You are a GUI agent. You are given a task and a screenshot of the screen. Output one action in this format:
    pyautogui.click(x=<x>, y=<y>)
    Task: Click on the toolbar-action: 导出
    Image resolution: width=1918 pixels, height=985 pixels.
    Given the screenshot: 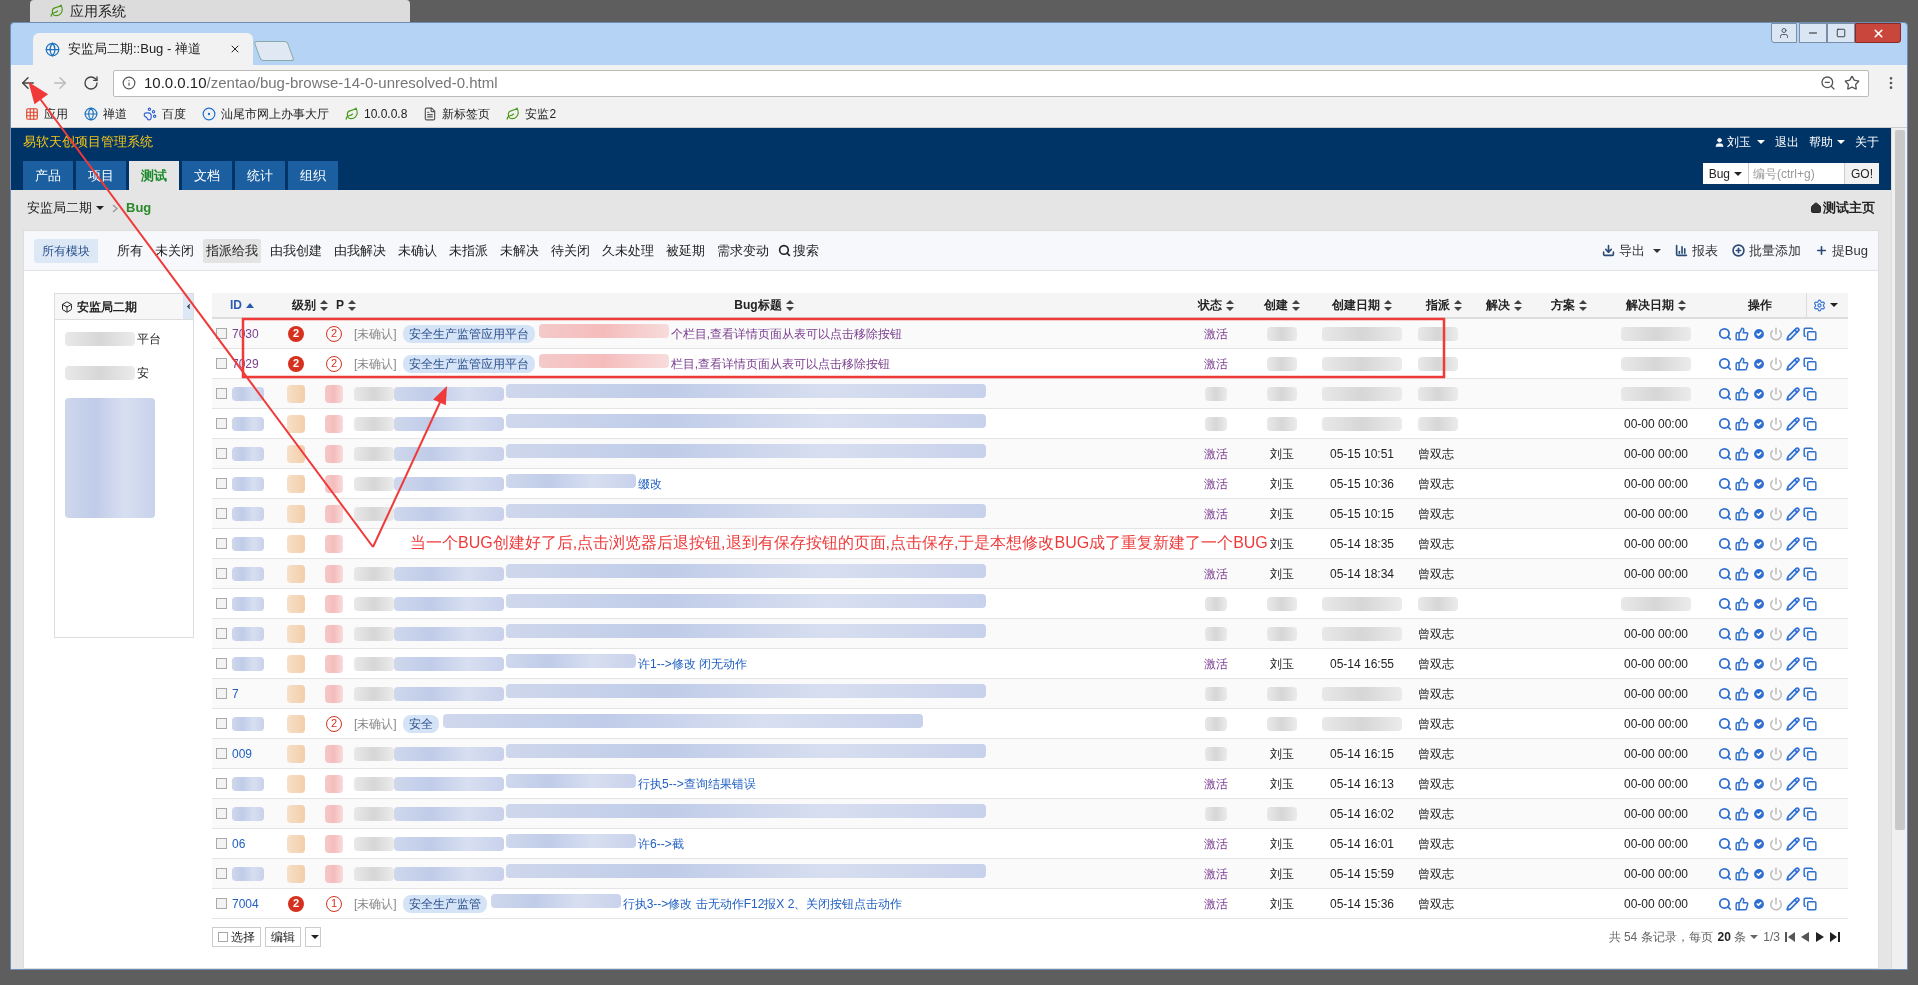 What is the action you would take?
    pyautogui.click(x=1631, y=250)
    